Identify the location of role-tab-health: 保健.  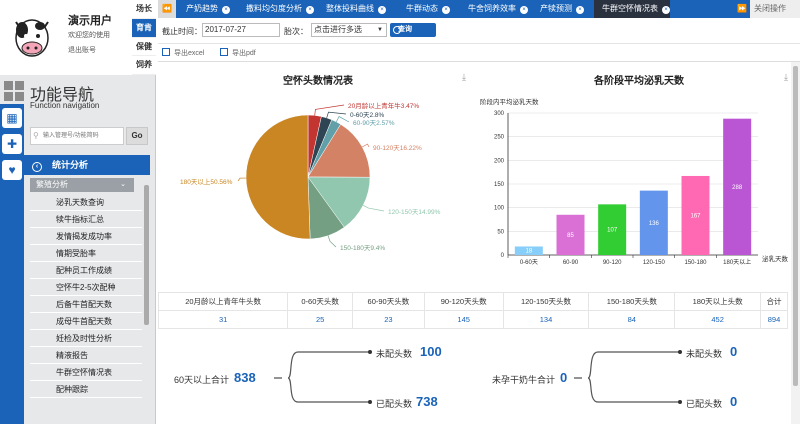
(144, 47).